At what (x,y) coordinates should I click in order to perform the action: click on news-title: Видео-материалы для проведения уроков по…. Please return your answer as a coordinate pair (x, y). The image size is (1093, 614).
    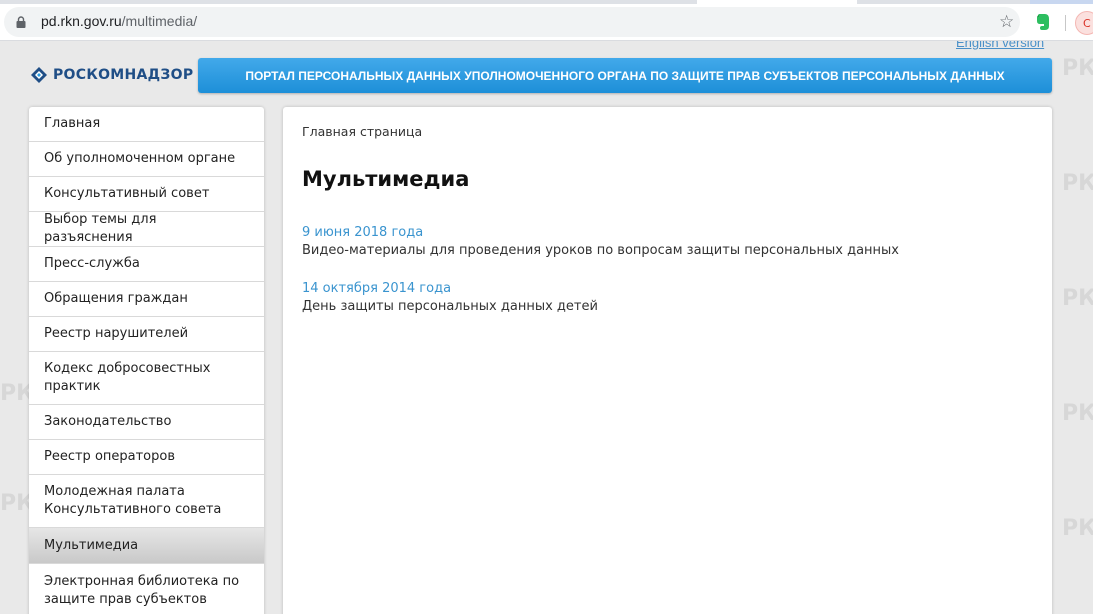
    Looking at the image, I should click on (600, 250).